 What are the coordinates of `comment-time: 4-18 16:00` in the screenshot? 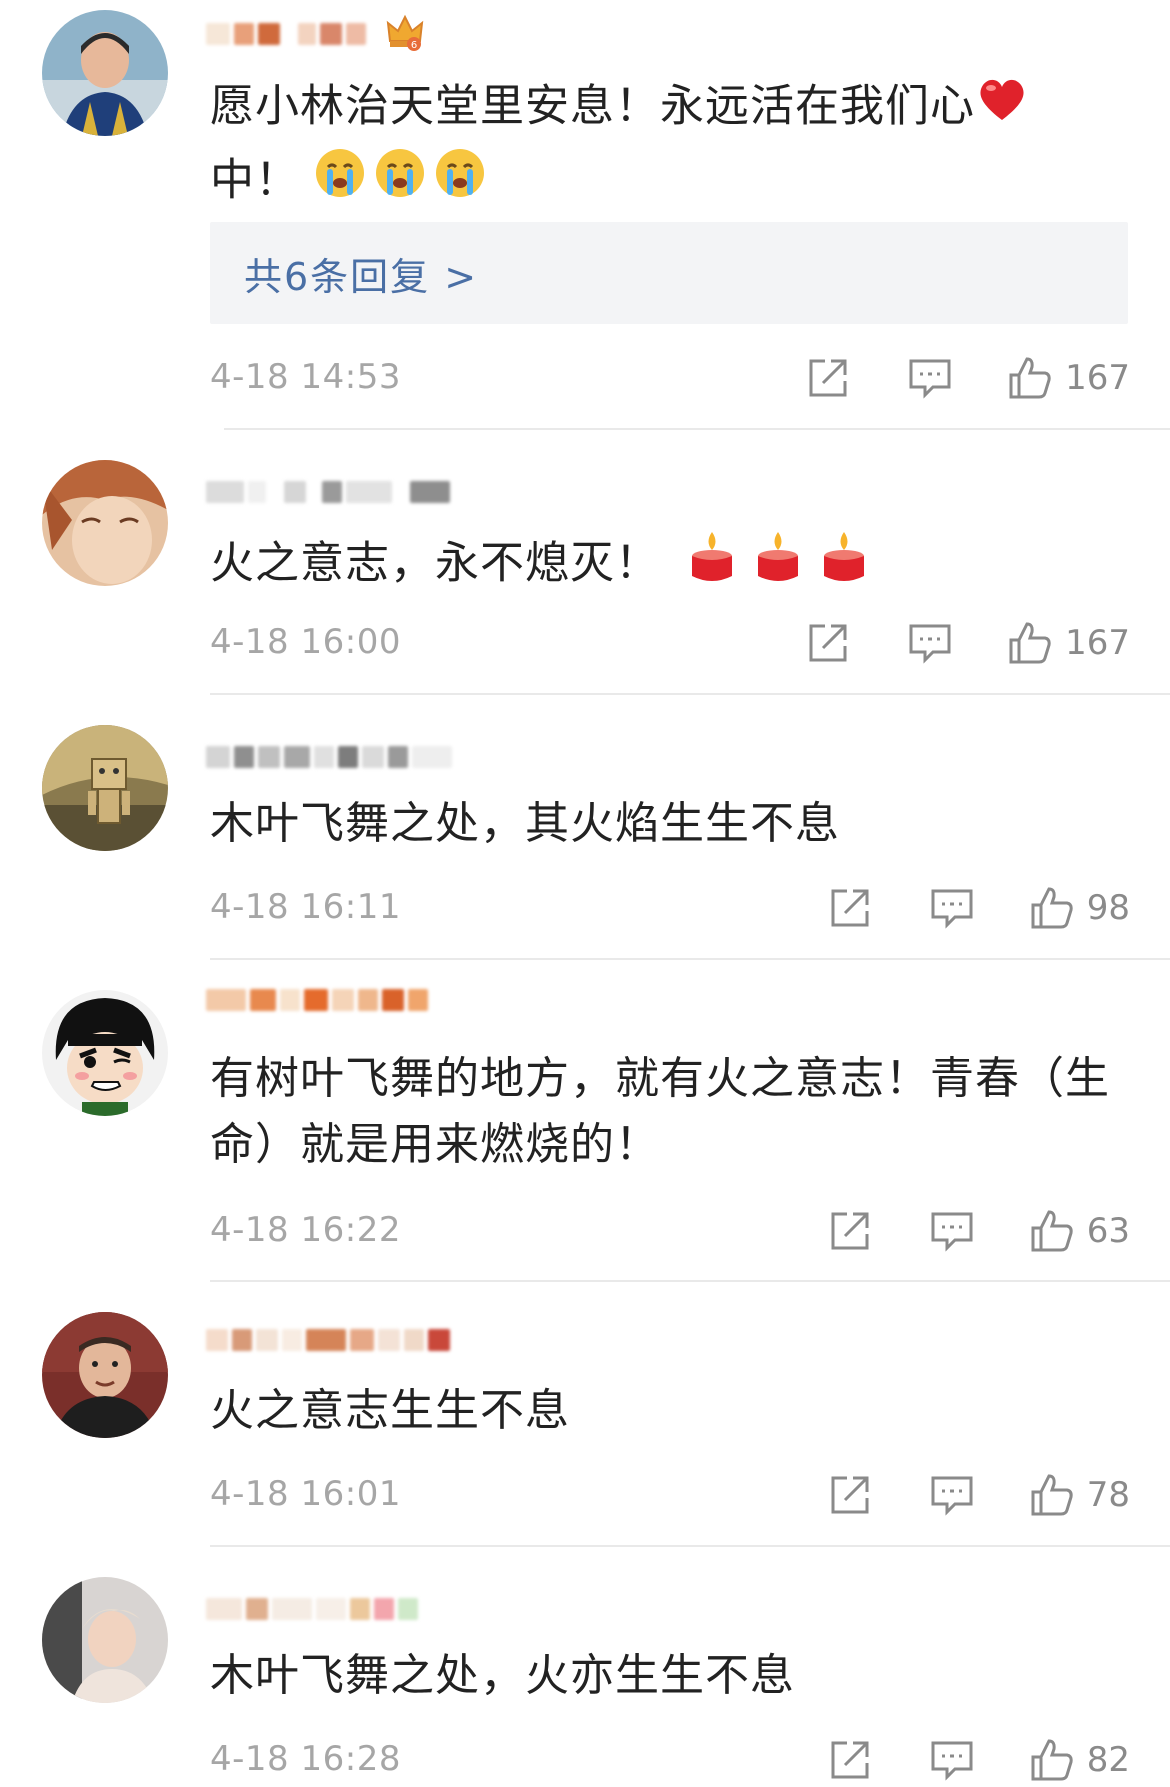 It's located at (305, 642).